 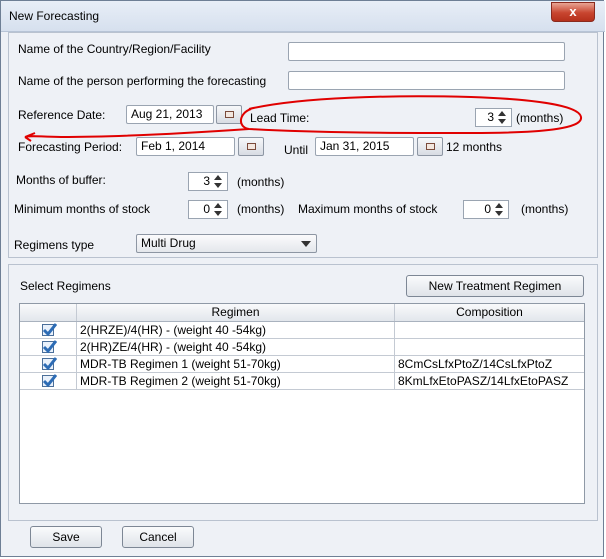 I want to click on buffer-value: 3, so click(x=206, y=181).